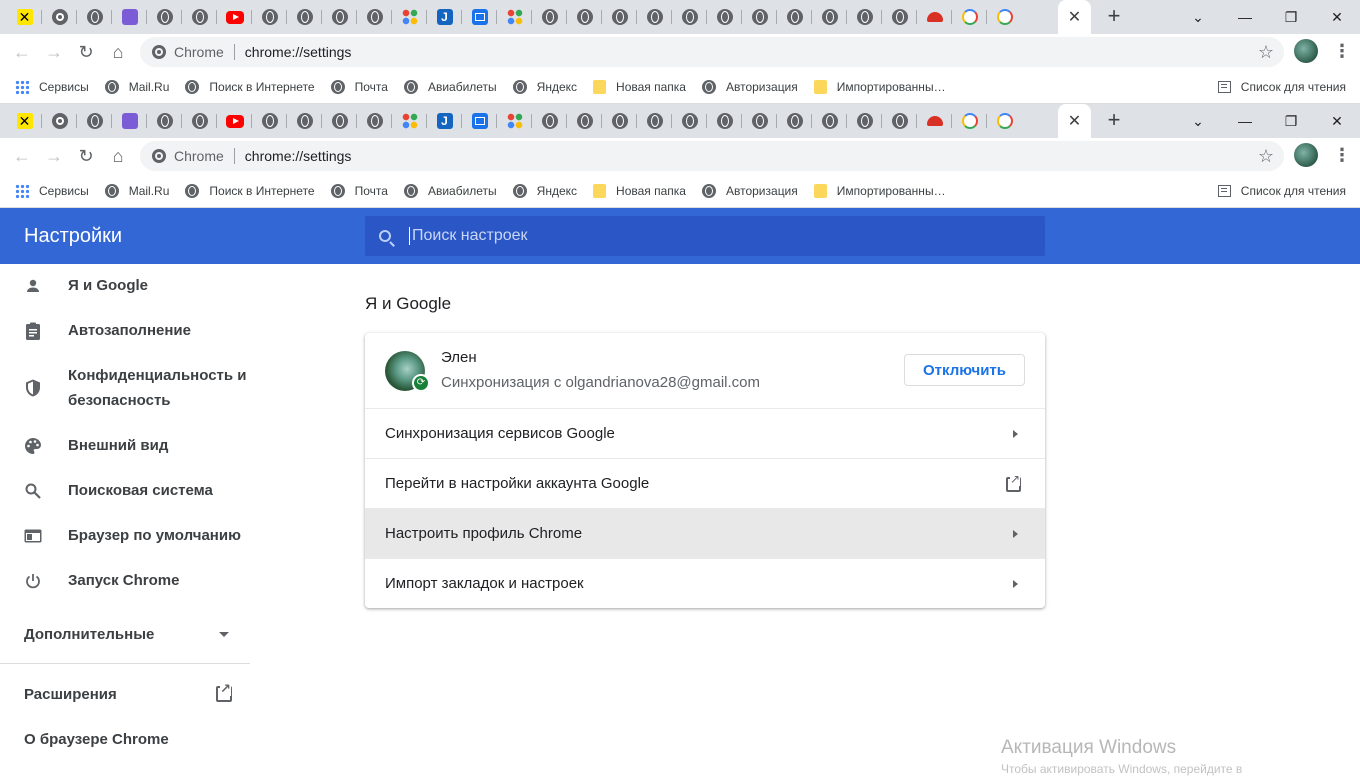 This screenshot has height=776, width=1360. What do you see at coordinates (126, 445) in the screenshot?
I see `sidebar-item-appearance: Внешний вид` at bounding box center [126, 445].